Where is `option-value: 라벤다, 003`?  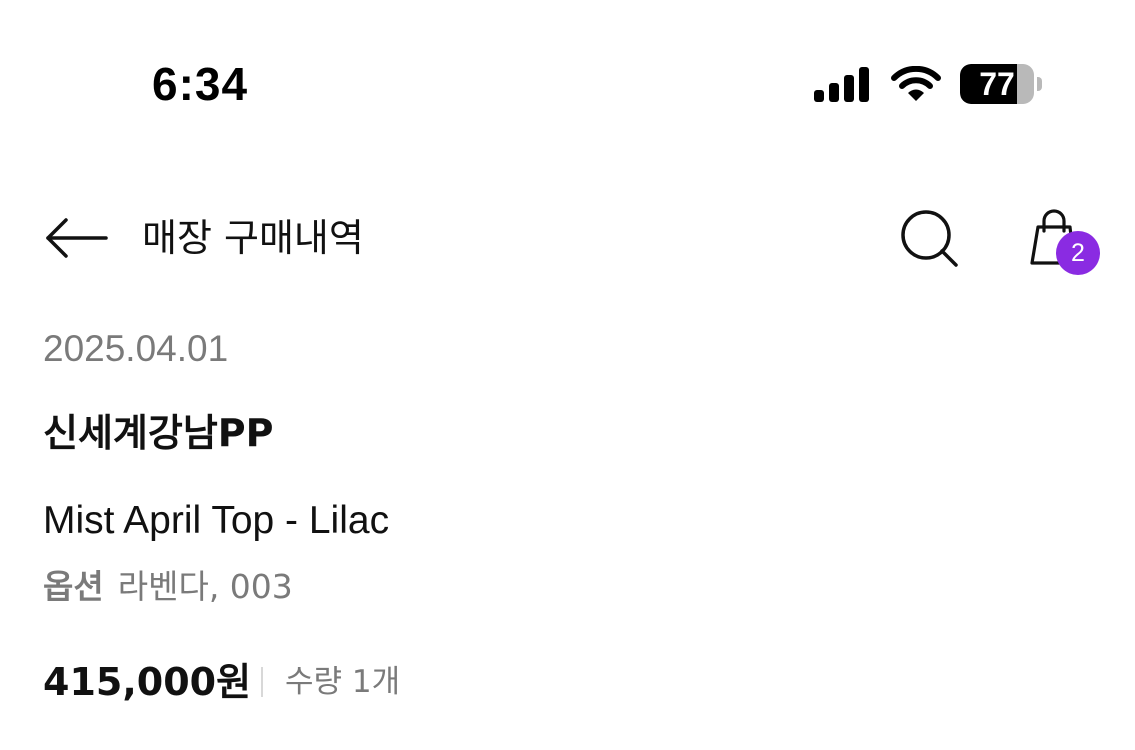
option-value: 라벤다, 003 is located at coordinates (205, 586).